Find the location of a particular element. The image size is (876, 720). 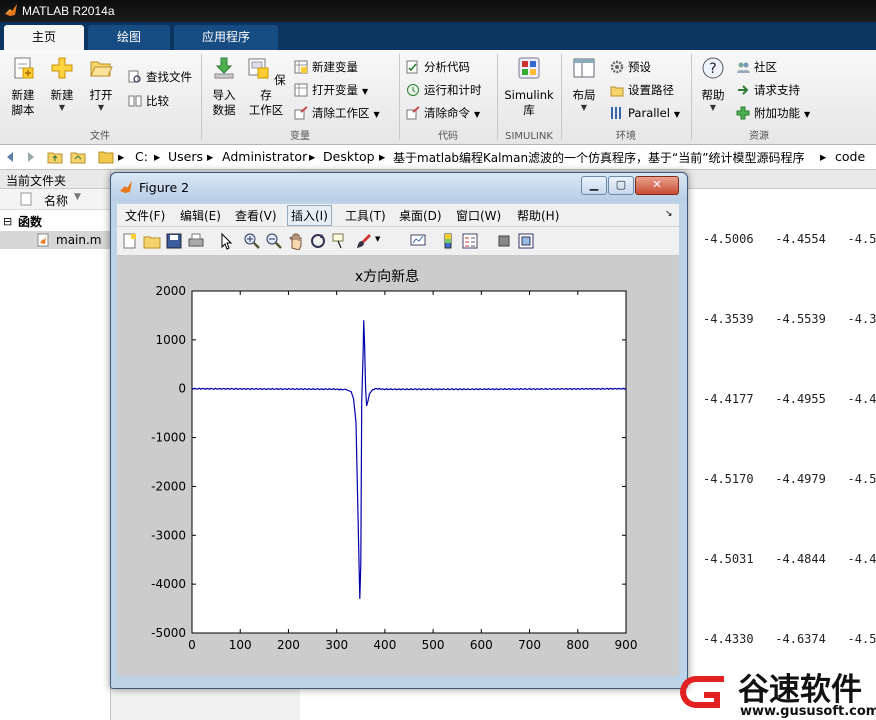

breadcrumb-desktop: Desktop is located at coordinates (349, 156).